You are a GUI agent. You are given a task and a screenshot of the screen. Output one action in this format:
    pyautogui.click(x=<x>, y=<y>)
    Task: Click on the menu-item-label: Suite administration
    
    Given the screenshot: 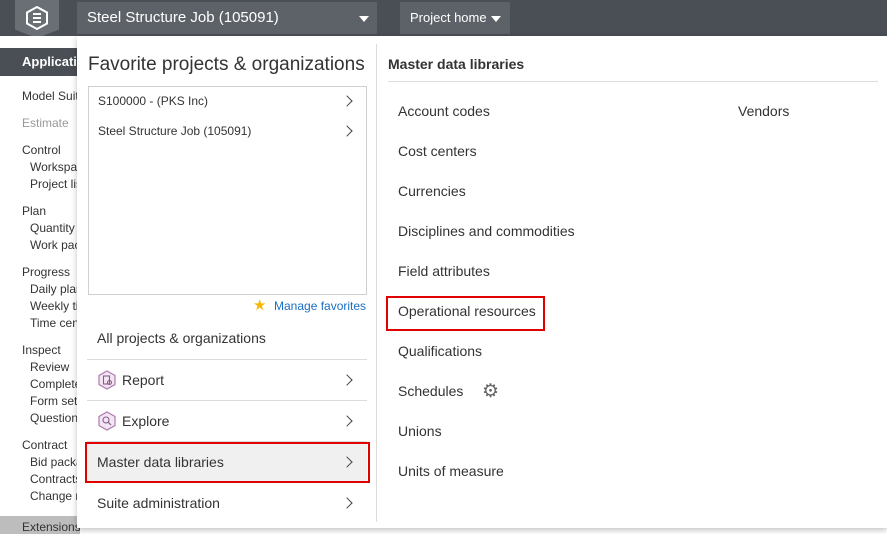 What is the action you would take?
    pyautogui.click(x=158, y=503)
    